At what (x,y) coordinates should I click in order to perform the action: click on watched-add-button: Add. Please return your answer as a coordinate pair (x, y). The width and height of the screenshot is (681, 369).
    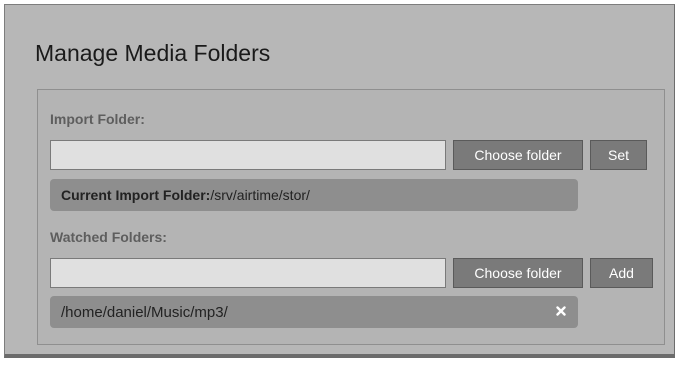
    Looking at the image, I should click on (621, 273).